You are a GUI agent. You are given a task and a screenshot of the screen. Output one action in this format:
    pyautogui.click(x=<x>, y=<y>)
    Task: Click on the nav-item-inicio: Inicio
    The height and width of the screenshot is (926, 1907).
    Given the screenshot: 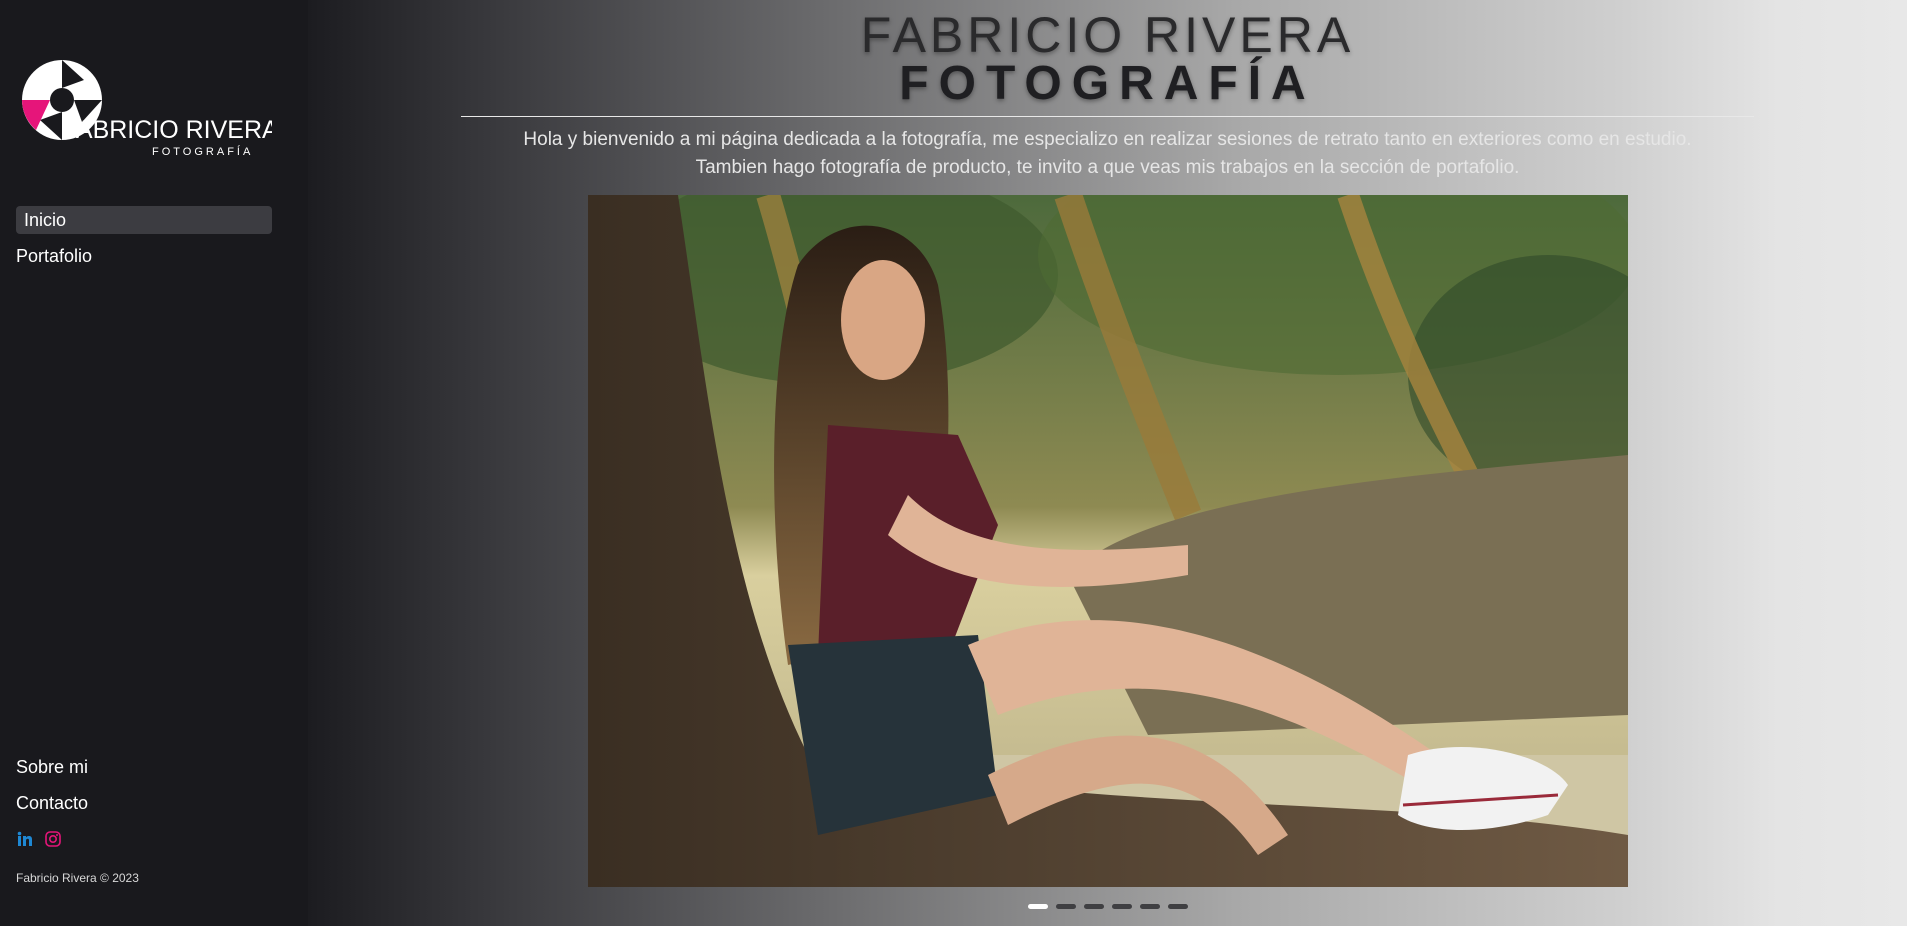 What is the action you would take?
    pyautogui.click(x=144, y=220)
    